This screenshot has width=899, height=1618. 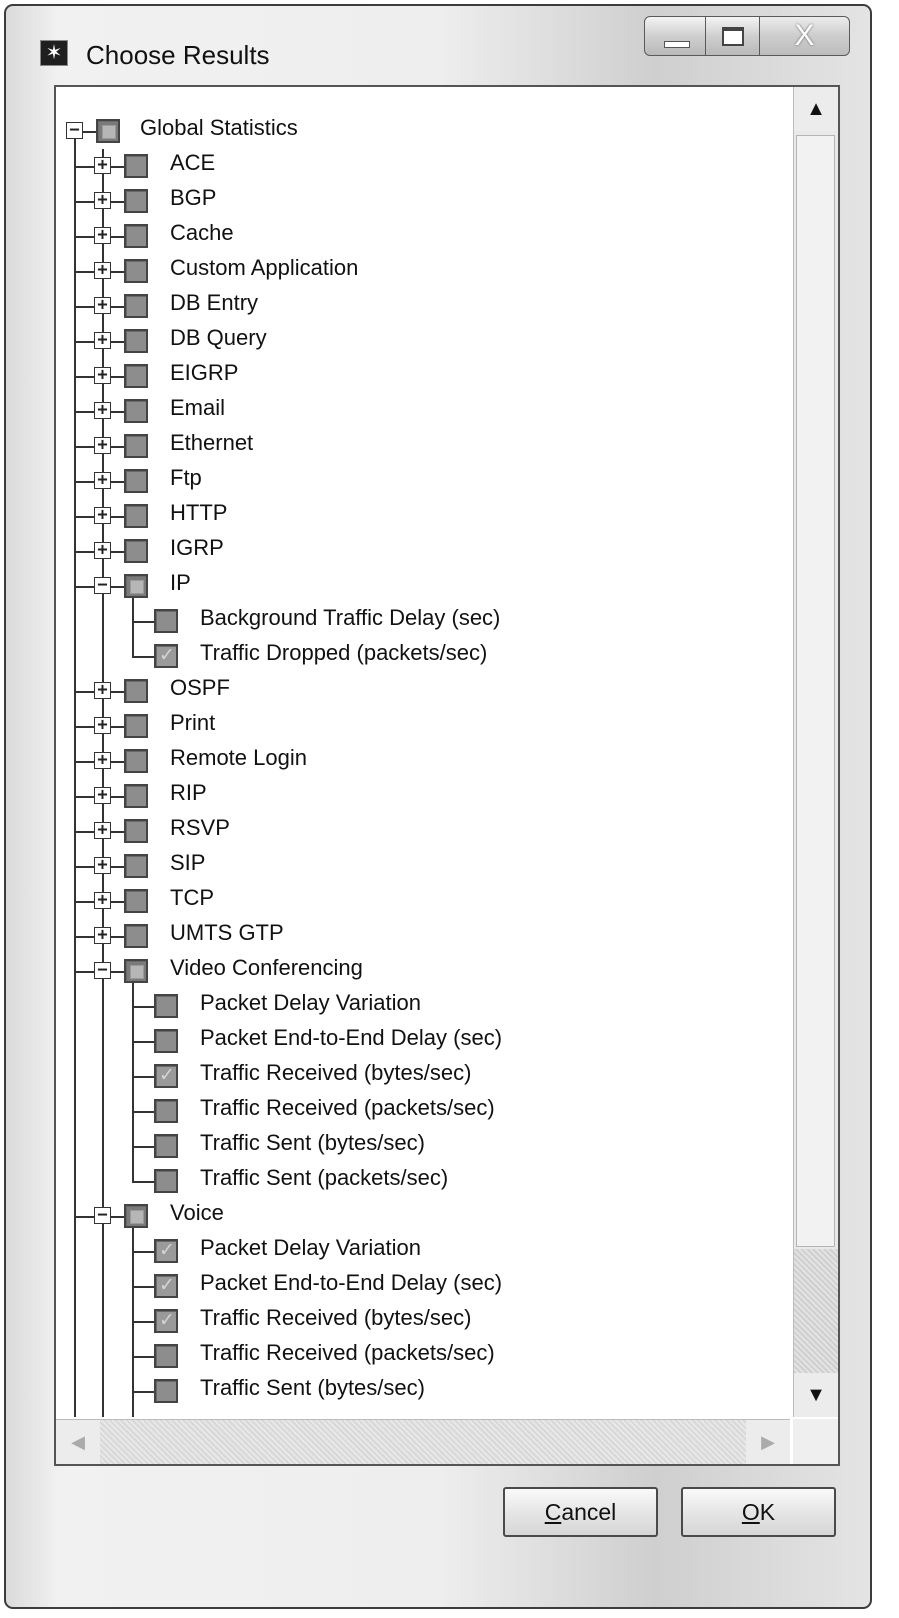 What do you see at coordinates (423, 796) in the screenshot?
I see `tree-node-row: + RIP` at bounding box center [423, 796].